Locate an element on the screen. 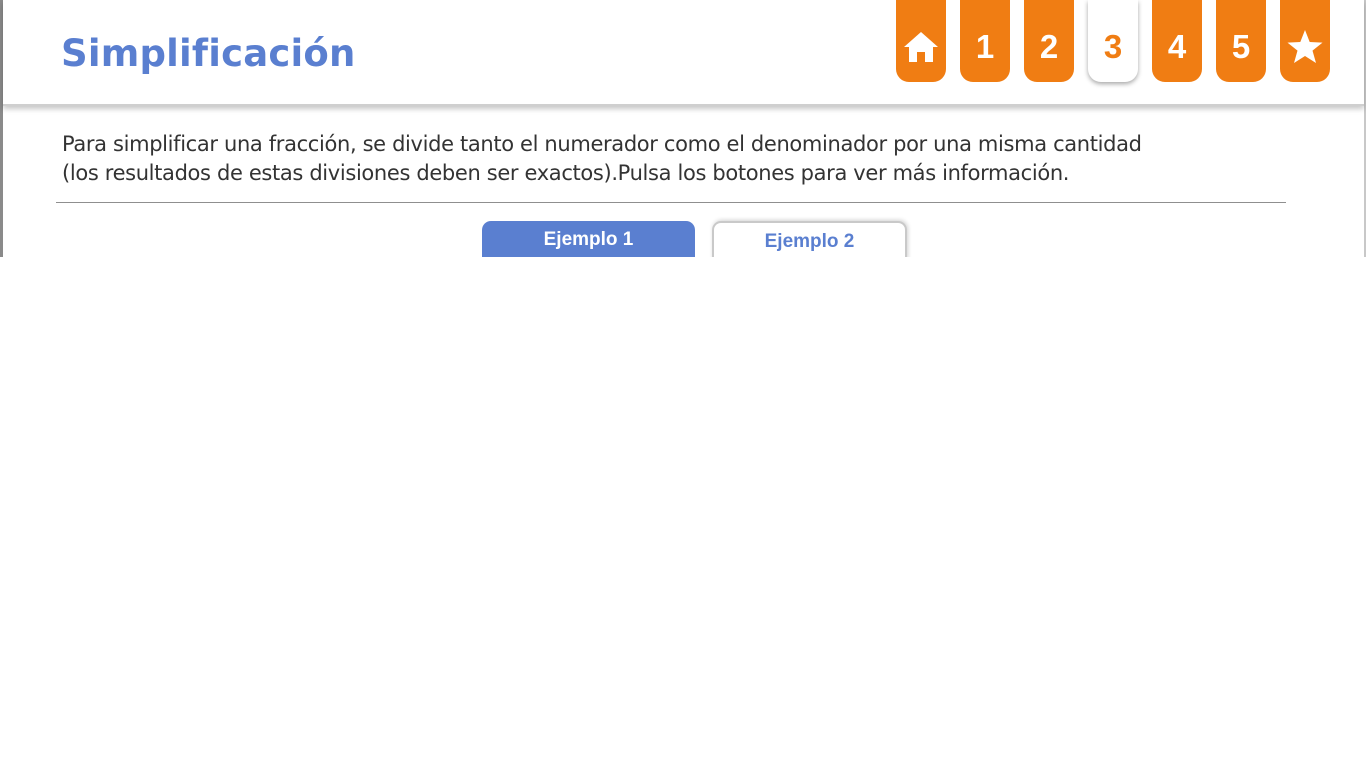 This screenshot has height=768, width=1366. header-bar: Simplificación 1 2 3 4 5 is located at coordinates (683, 53).